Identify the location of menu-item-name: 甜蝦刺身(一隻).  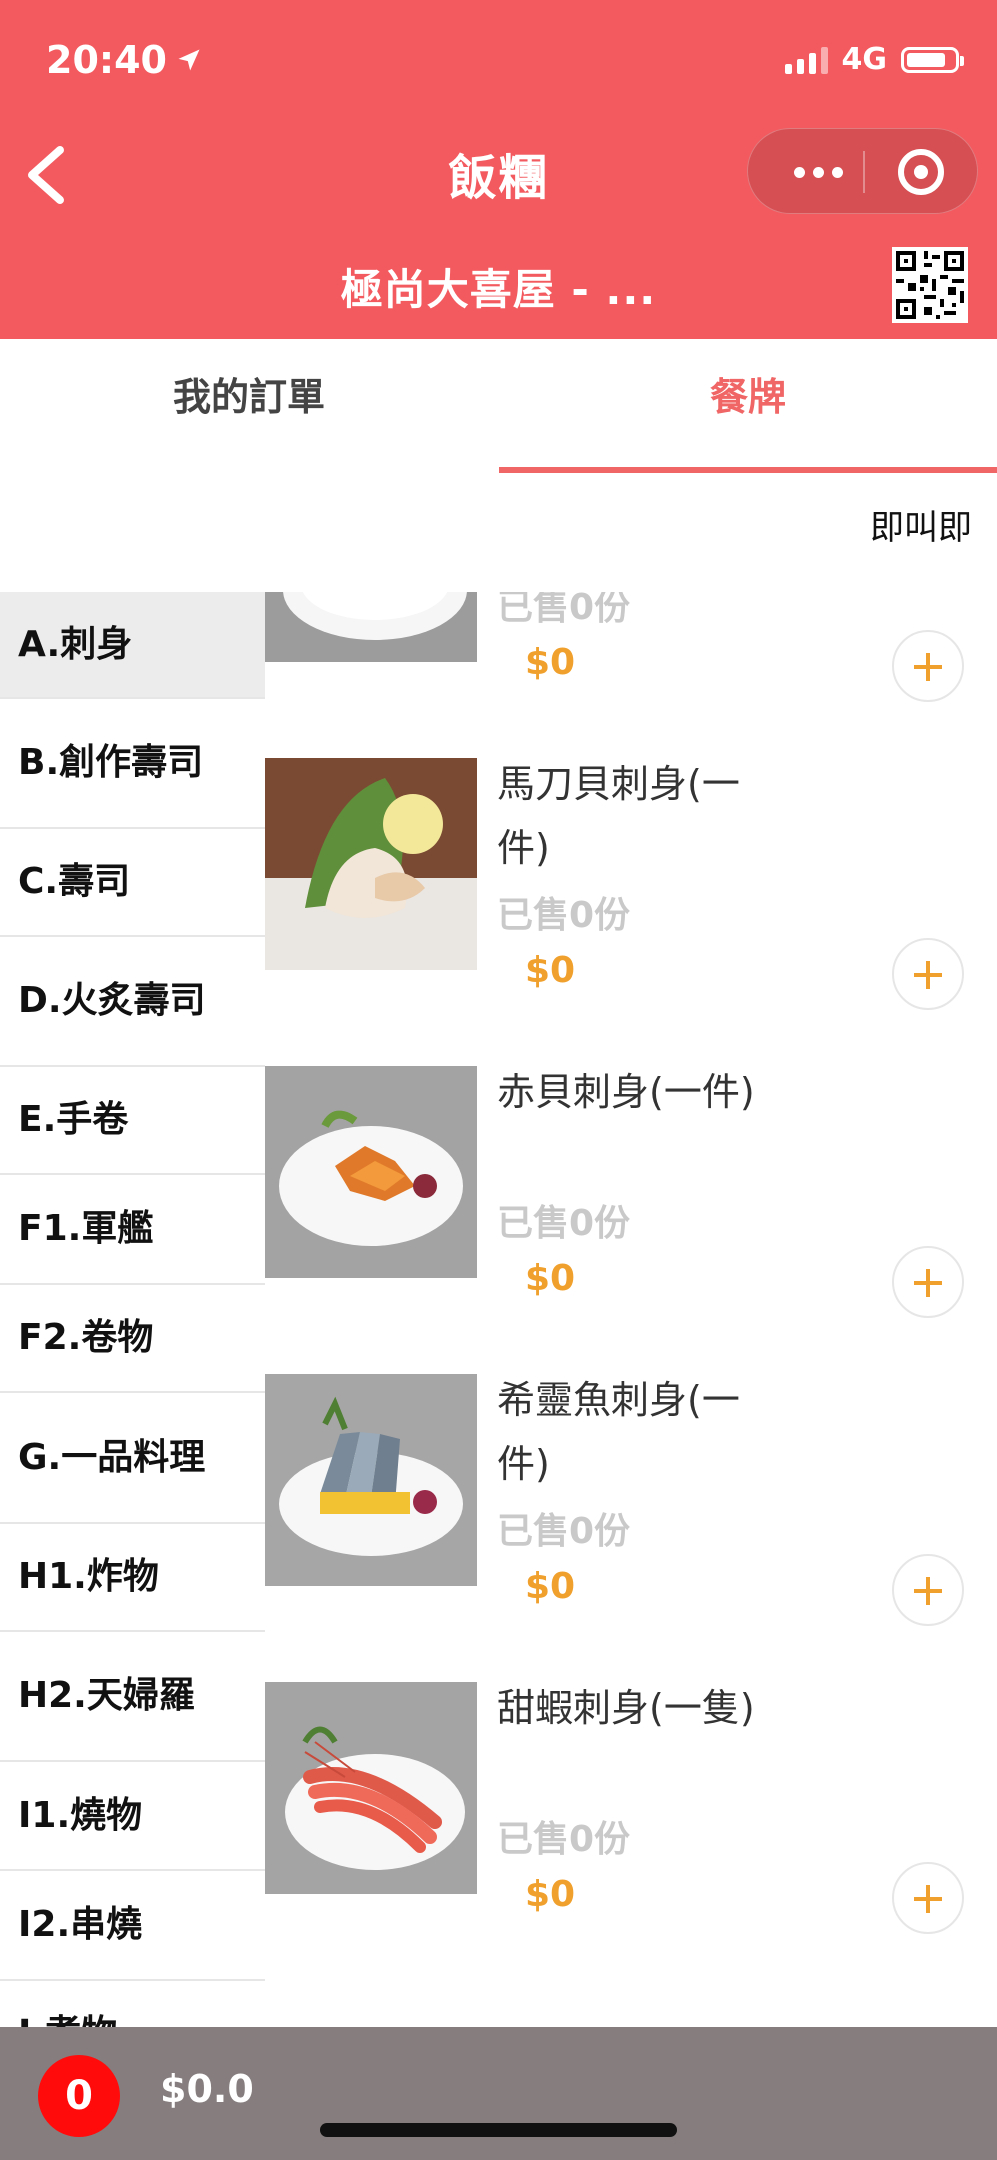
(626, 1708).